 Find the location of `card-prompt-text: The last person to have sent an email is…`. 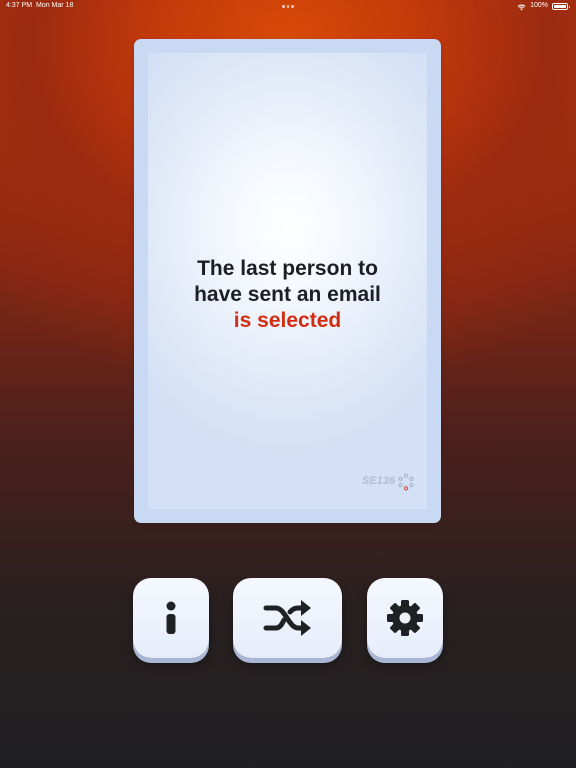

card-prompt-text: The last person to have sent an email is… is located at coordinates (287, 295).